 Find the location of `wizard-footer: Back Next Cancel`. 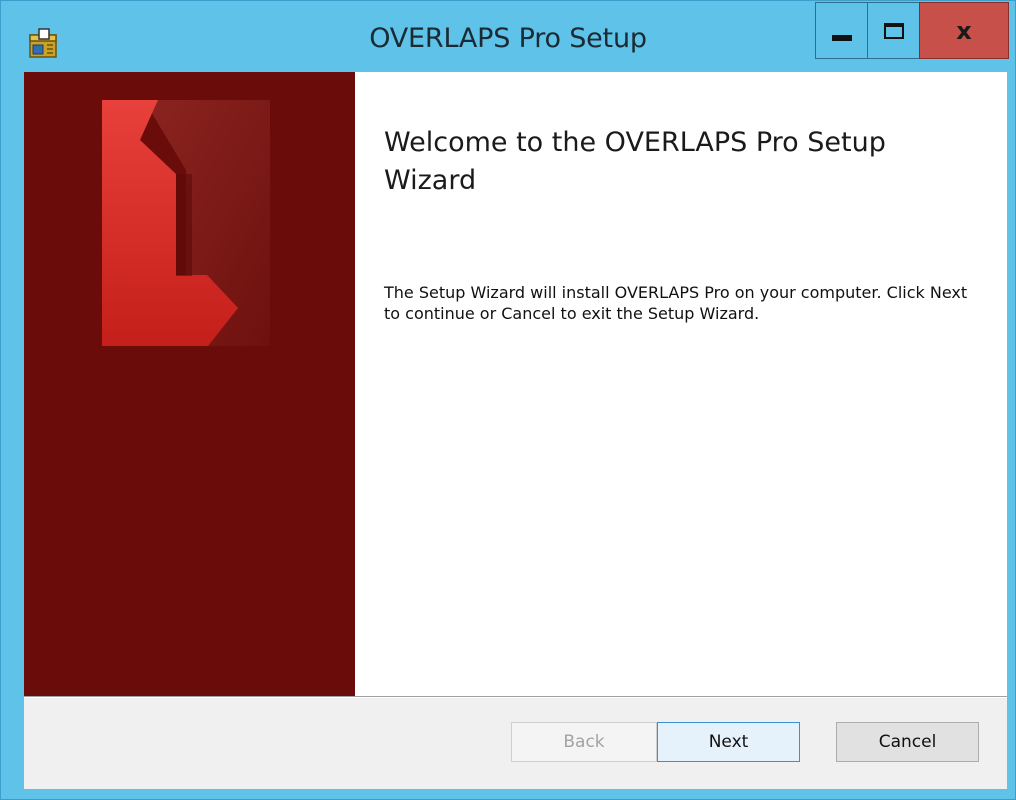

wizard-footer: Back Next Cancel is located at coordinates (515, 743).